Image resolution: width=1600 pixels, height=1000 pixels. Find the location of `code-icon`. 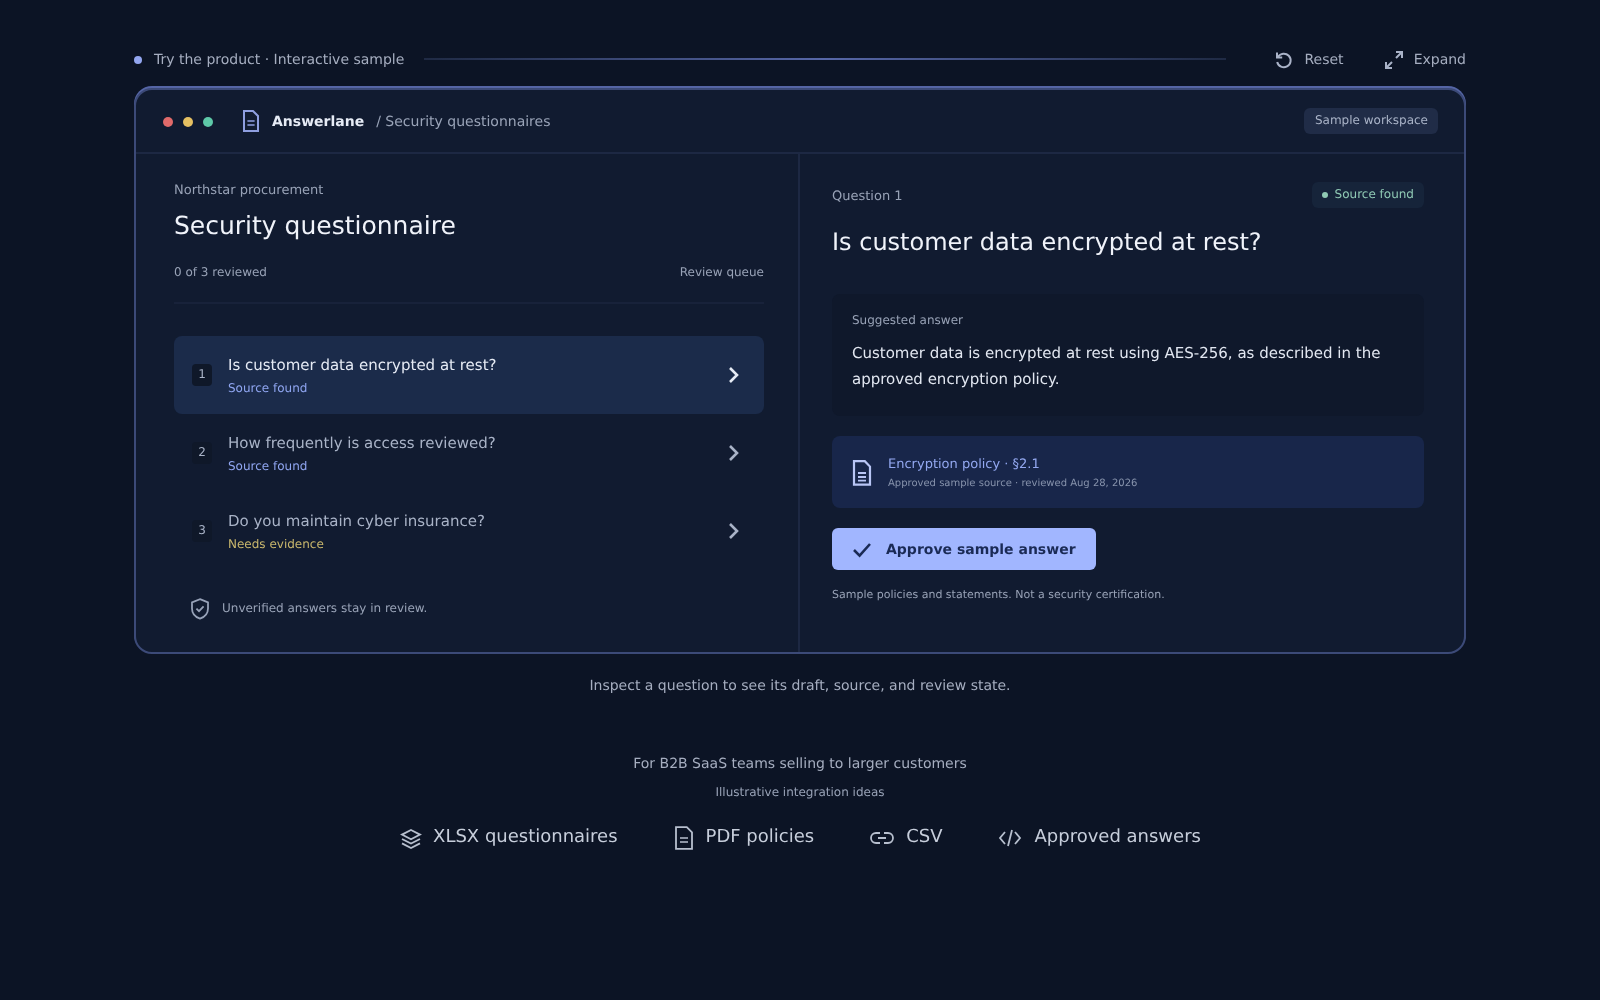

code-icon is located at coordinates (1010, 838).